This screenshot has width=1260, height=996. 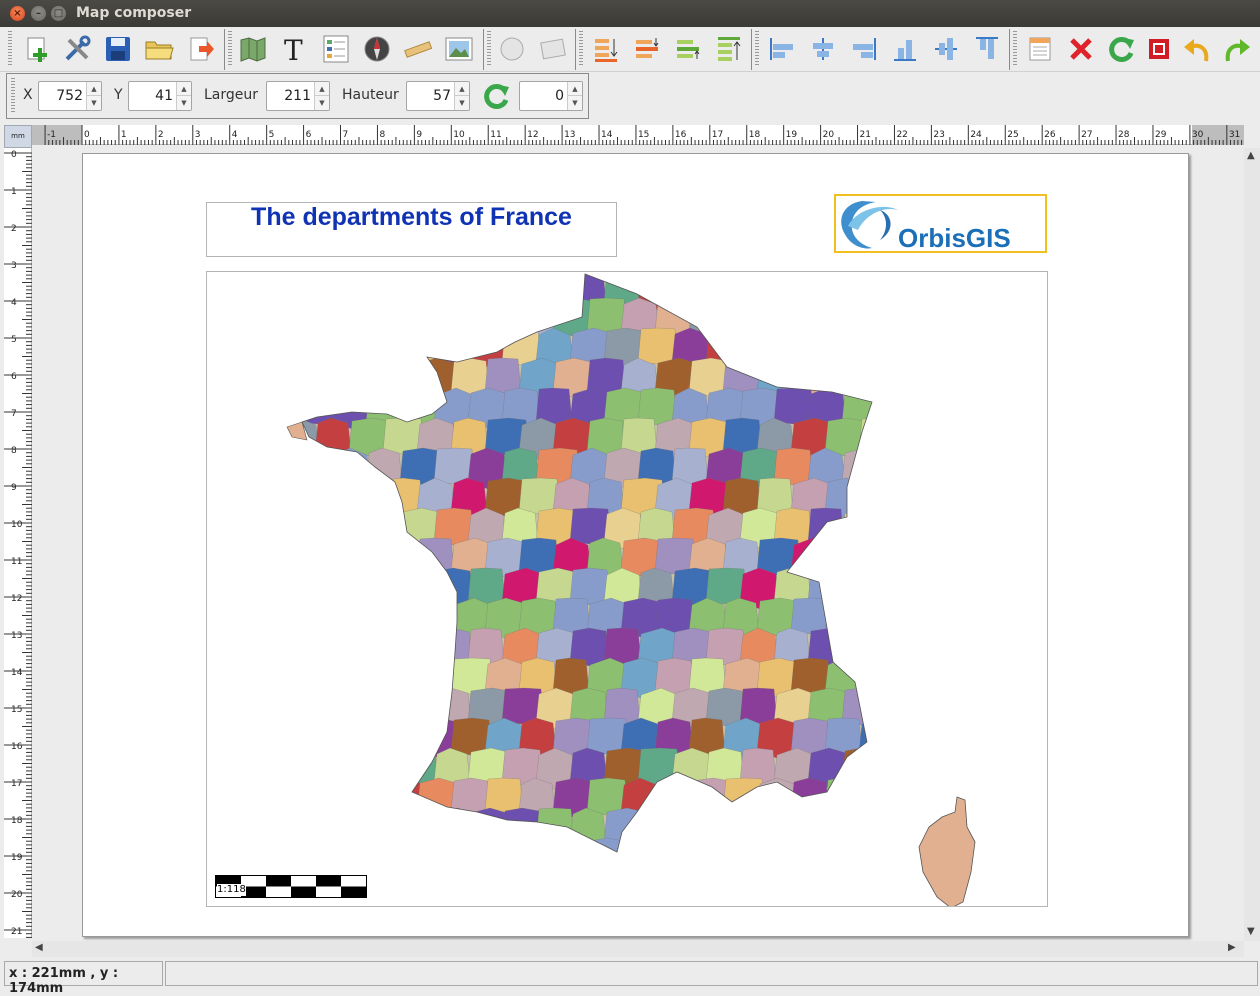 What do you see at coordinates (905, 49) in the screenshot?
I see `align-bottom-icon` at bounding box center [905, 49].